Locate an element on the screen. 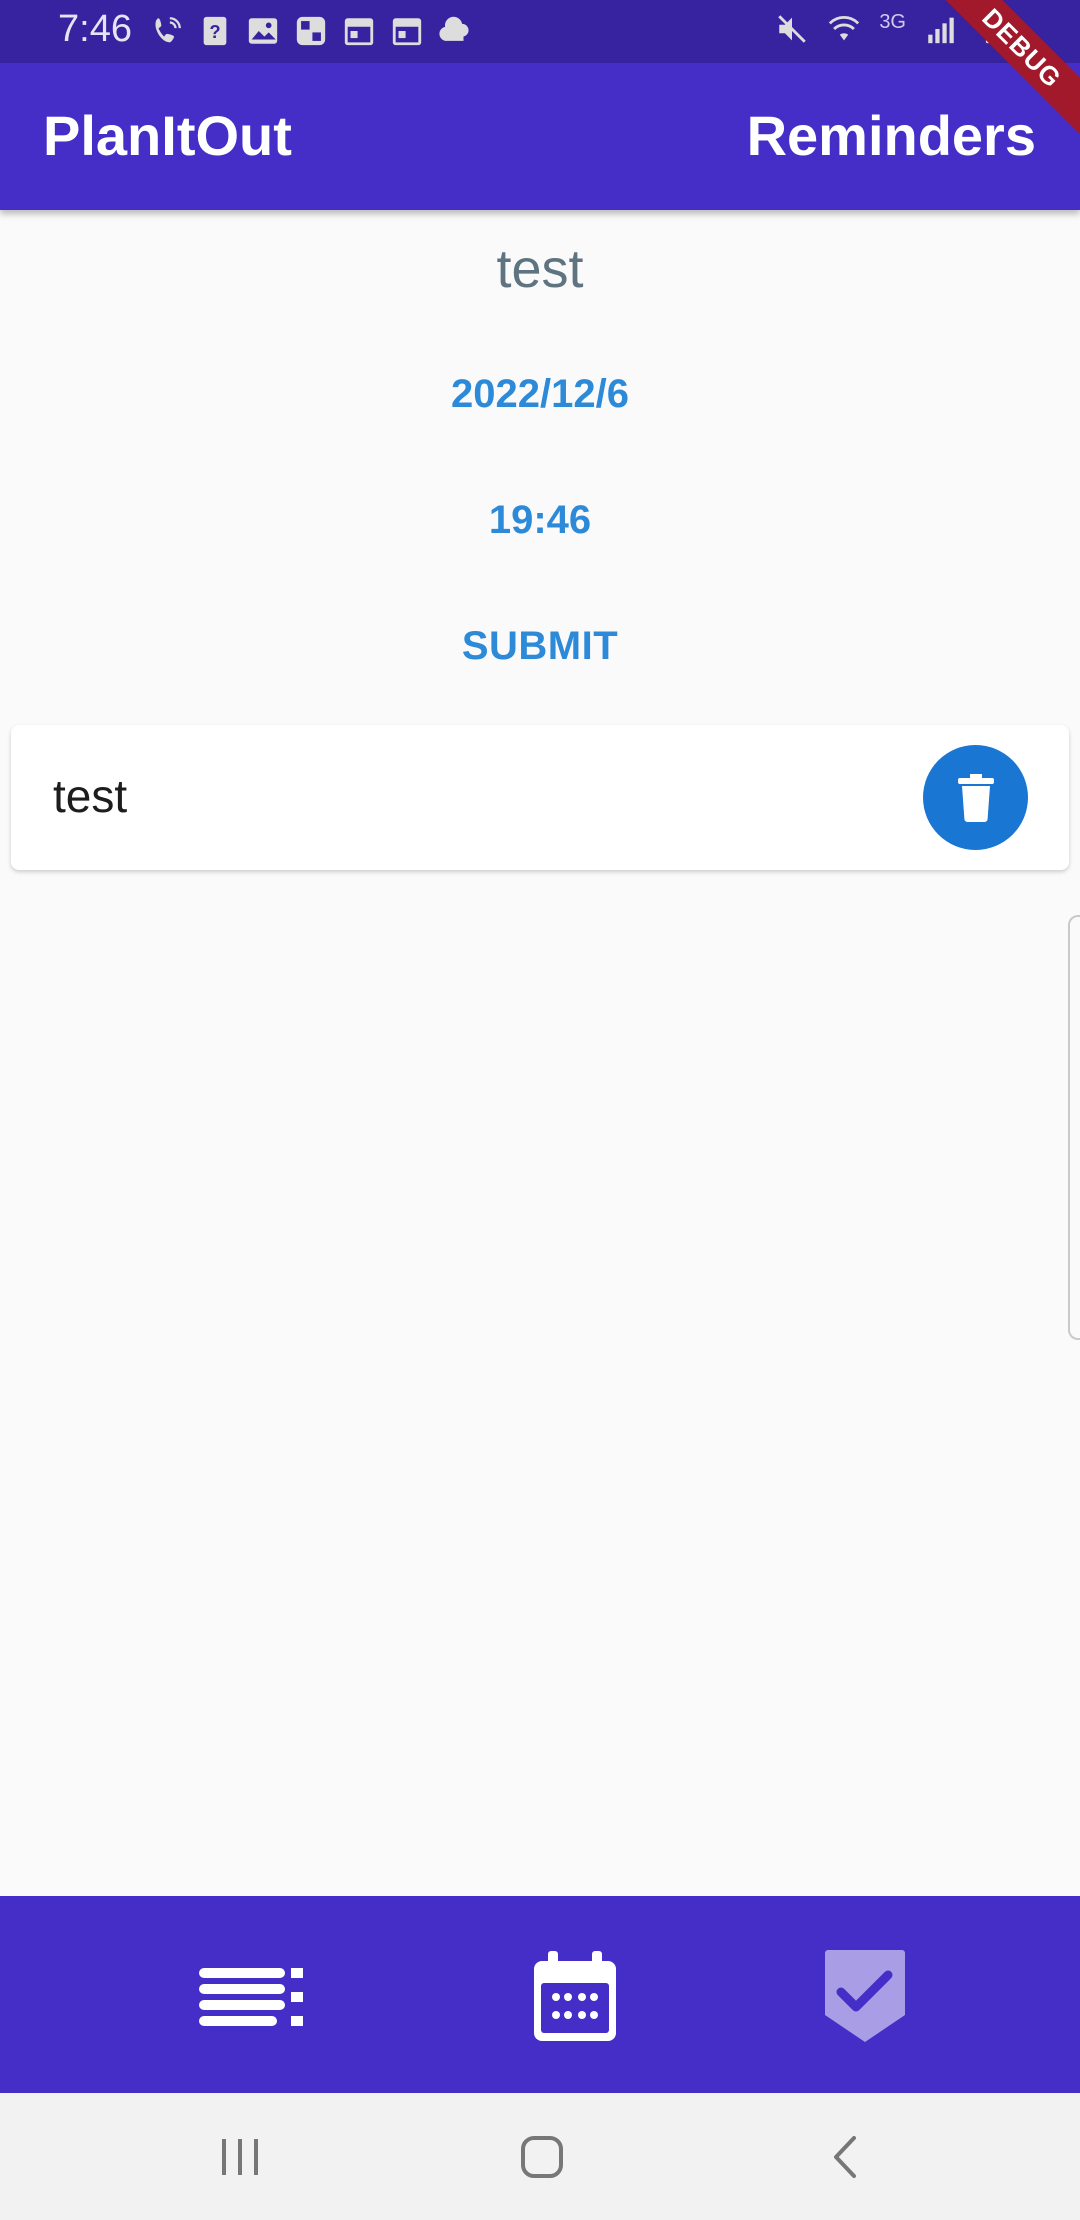 The height and width of the screenshot is (2220, 1080). list-icon is located at coordinates (251, 1997).